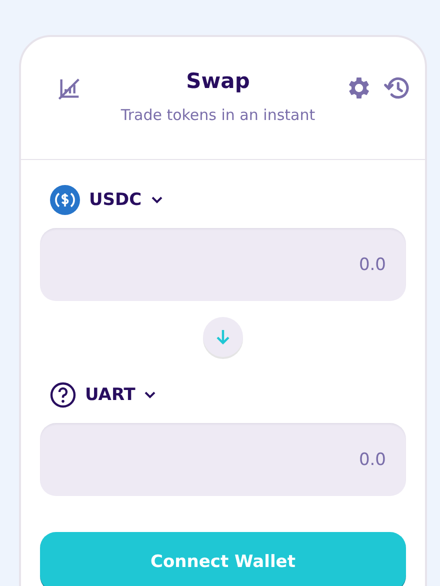 The image size is (440, 586). Describe the element at coordinates (63, 395) in the screenshot. I see `question-icon` at that location.